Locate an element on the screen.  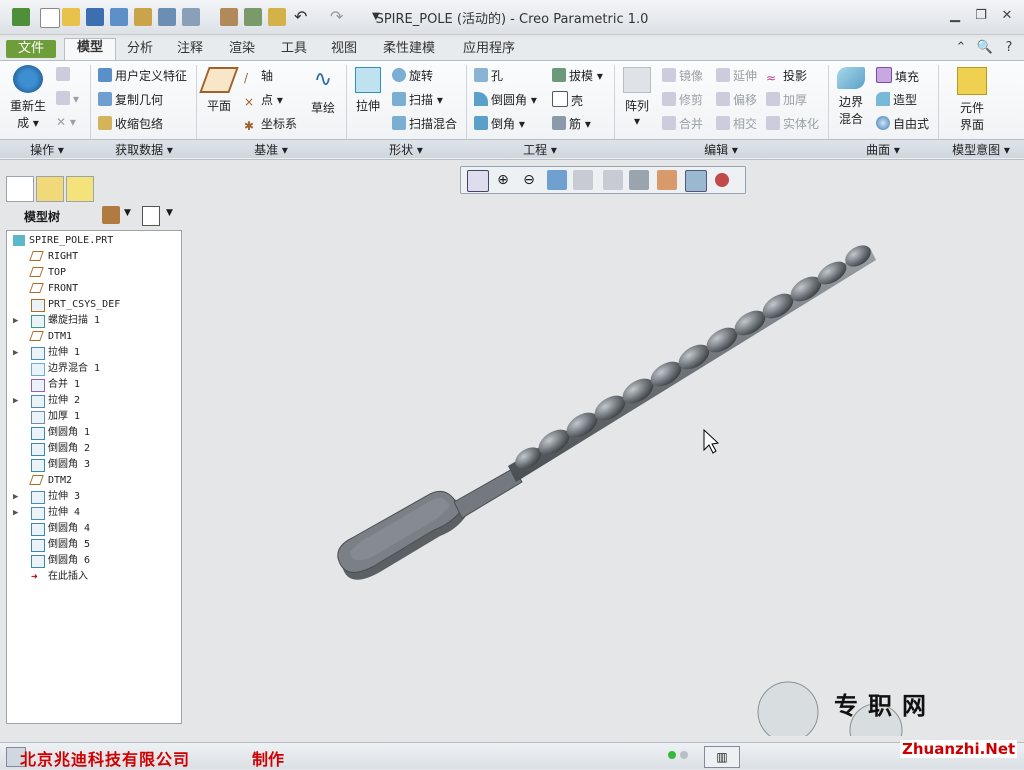
group-engineering: 工程 ▾ is located at coordinates (540, 149).